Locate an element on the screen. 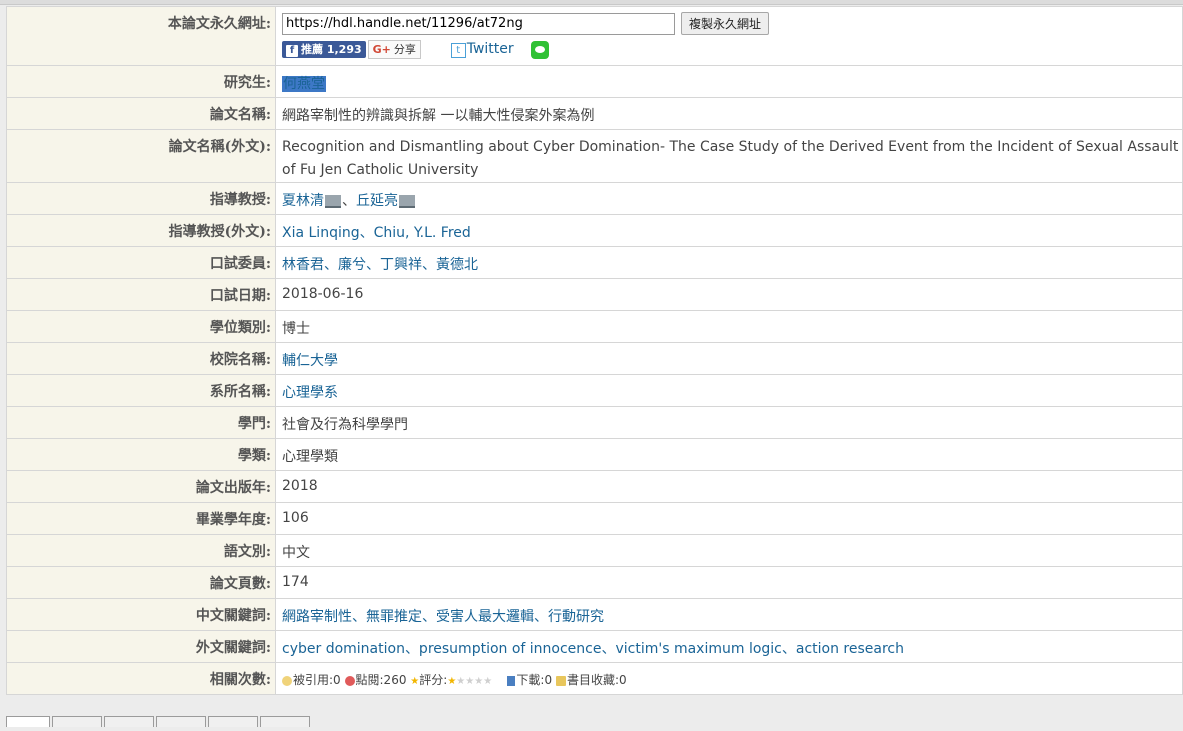 The width and height of the screenshot is (1183, 731). advisor-en-link: Xia Linqing、Chiu, Y.L. Fred is located at coordinates (376, 233).